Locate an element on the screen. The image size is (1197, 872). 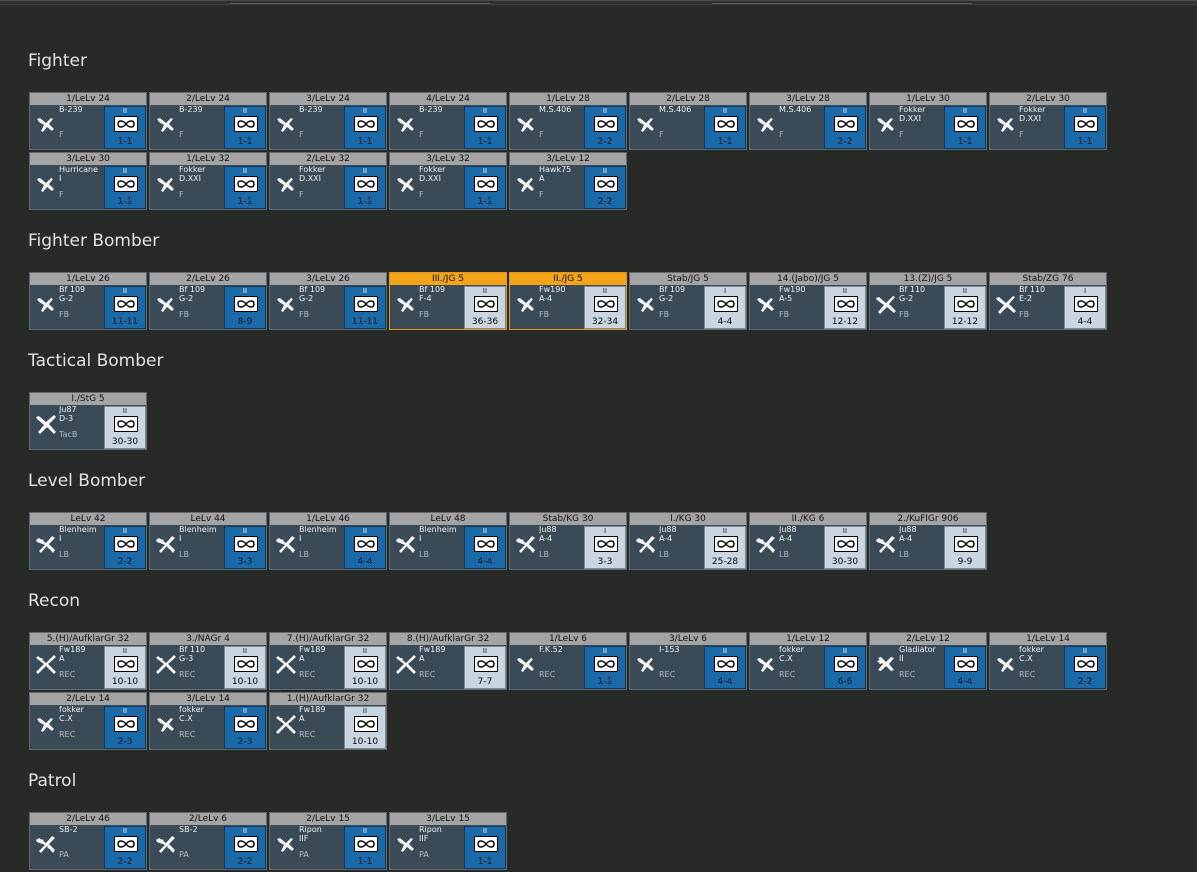
unit-card: LeLv 44 Blenheim I LB II 3-3 is located at coordinates (208, 541).